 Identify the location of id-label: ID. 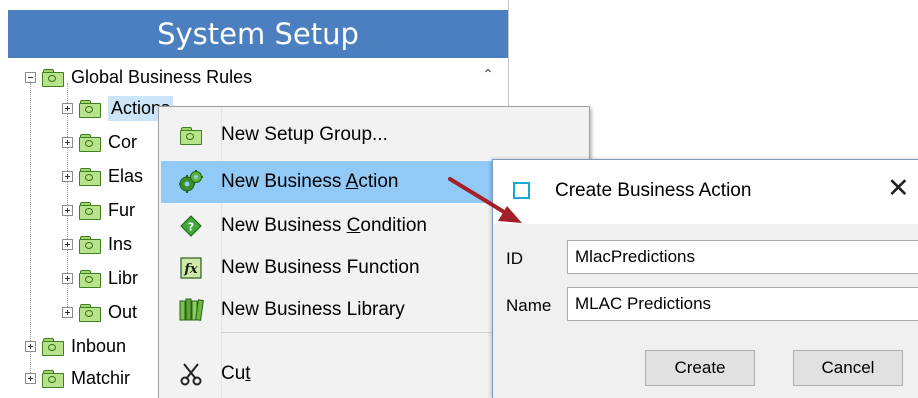
(514, 258).